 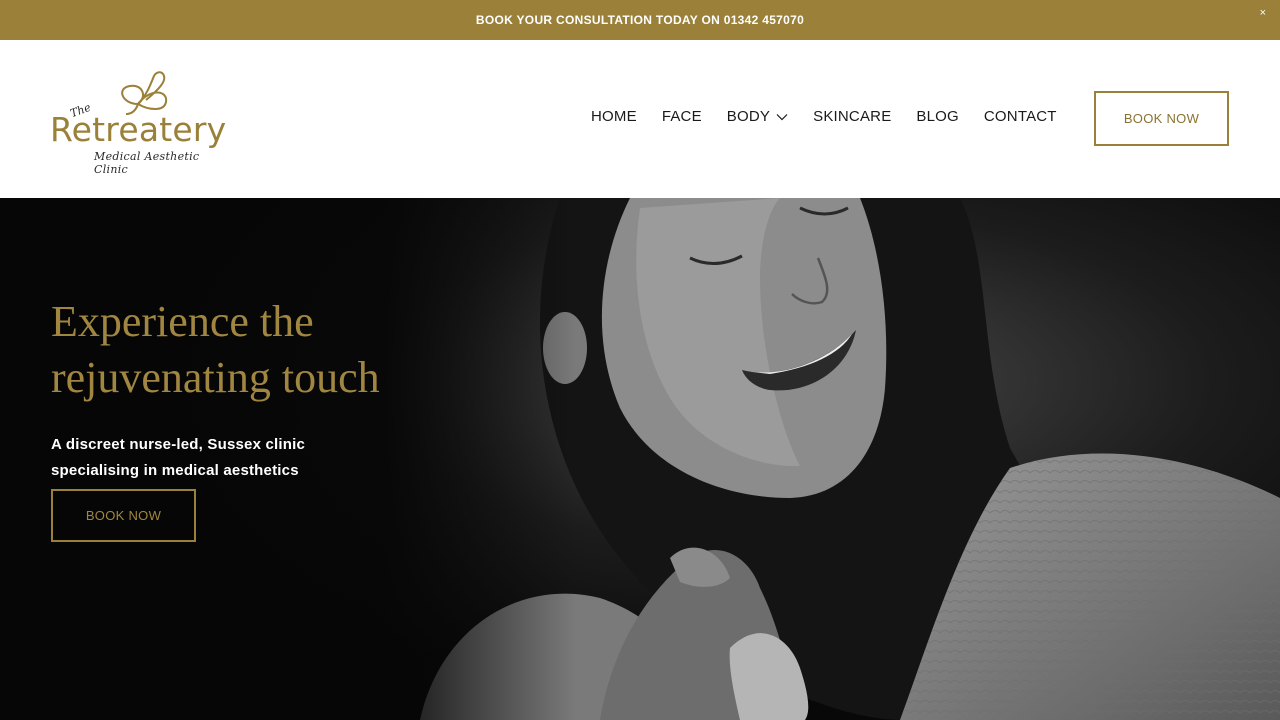 What do you see at coordinates (138, 129) in the screenshot?
I see `logo-name-text: Retreatery` at bounding box center [138, 129].